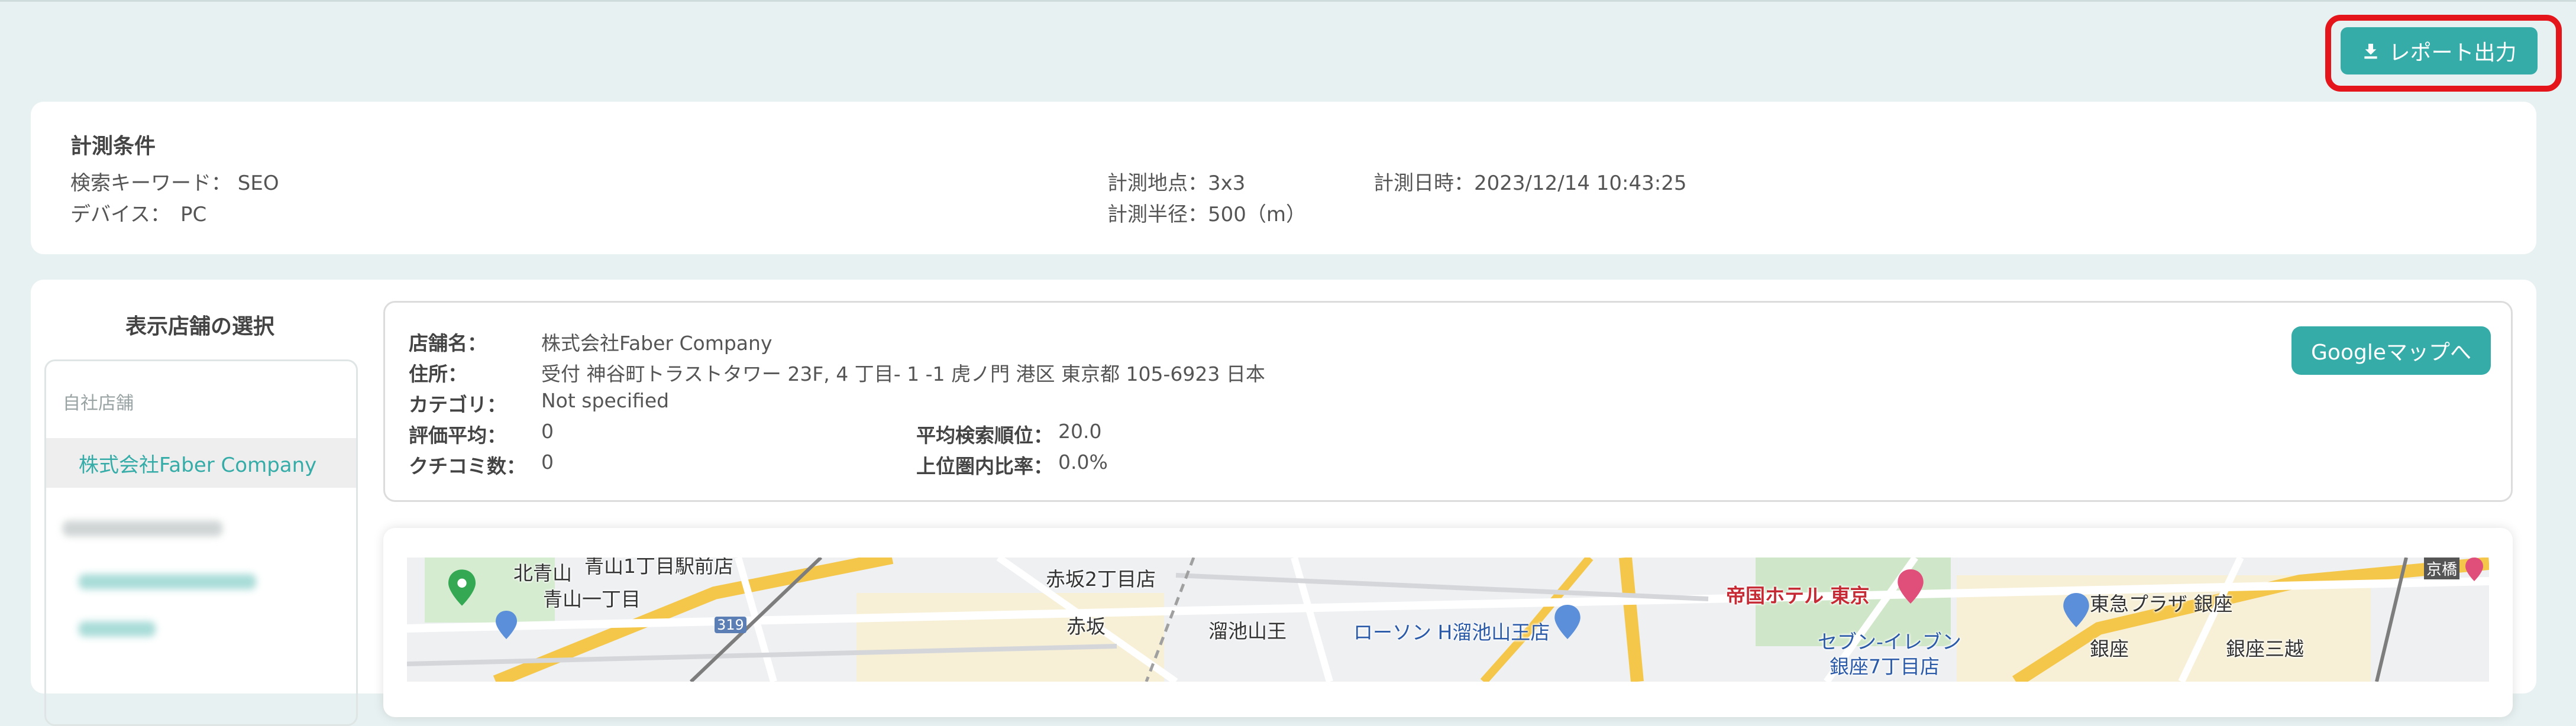  I want to click on map-label: セブン-イレブン, so click(1889, 642).